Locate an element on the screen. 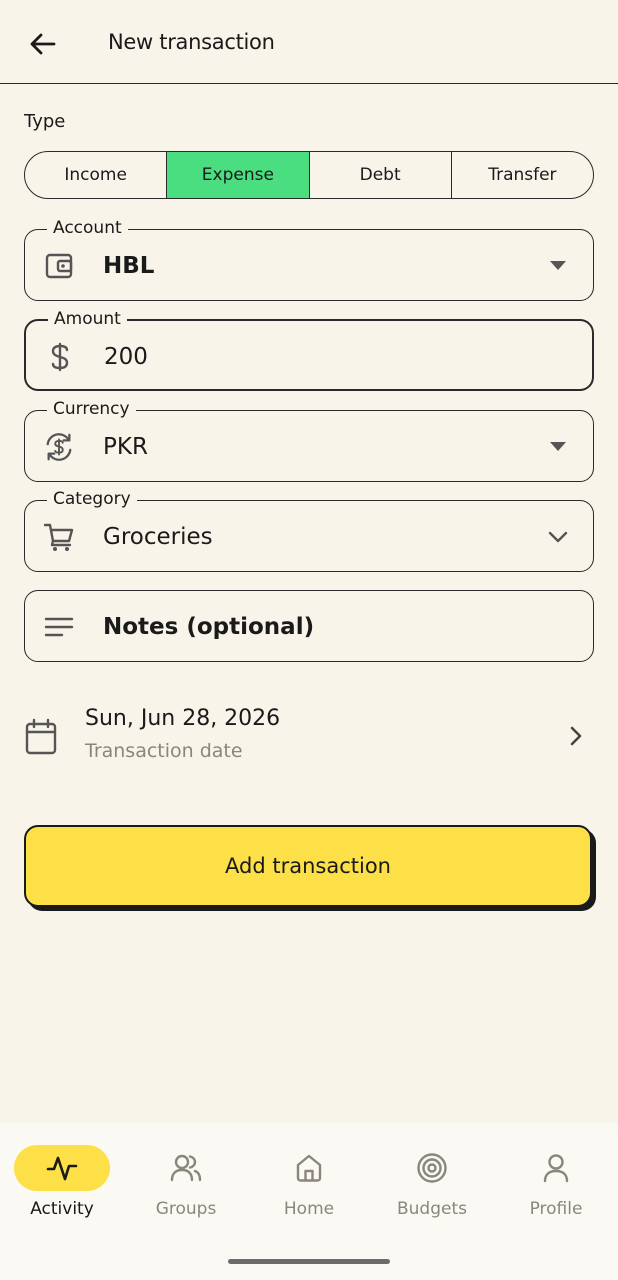 This screenshot has width=618, height=1280. type-option-debt: Debt is located at coordinates (381, 175).